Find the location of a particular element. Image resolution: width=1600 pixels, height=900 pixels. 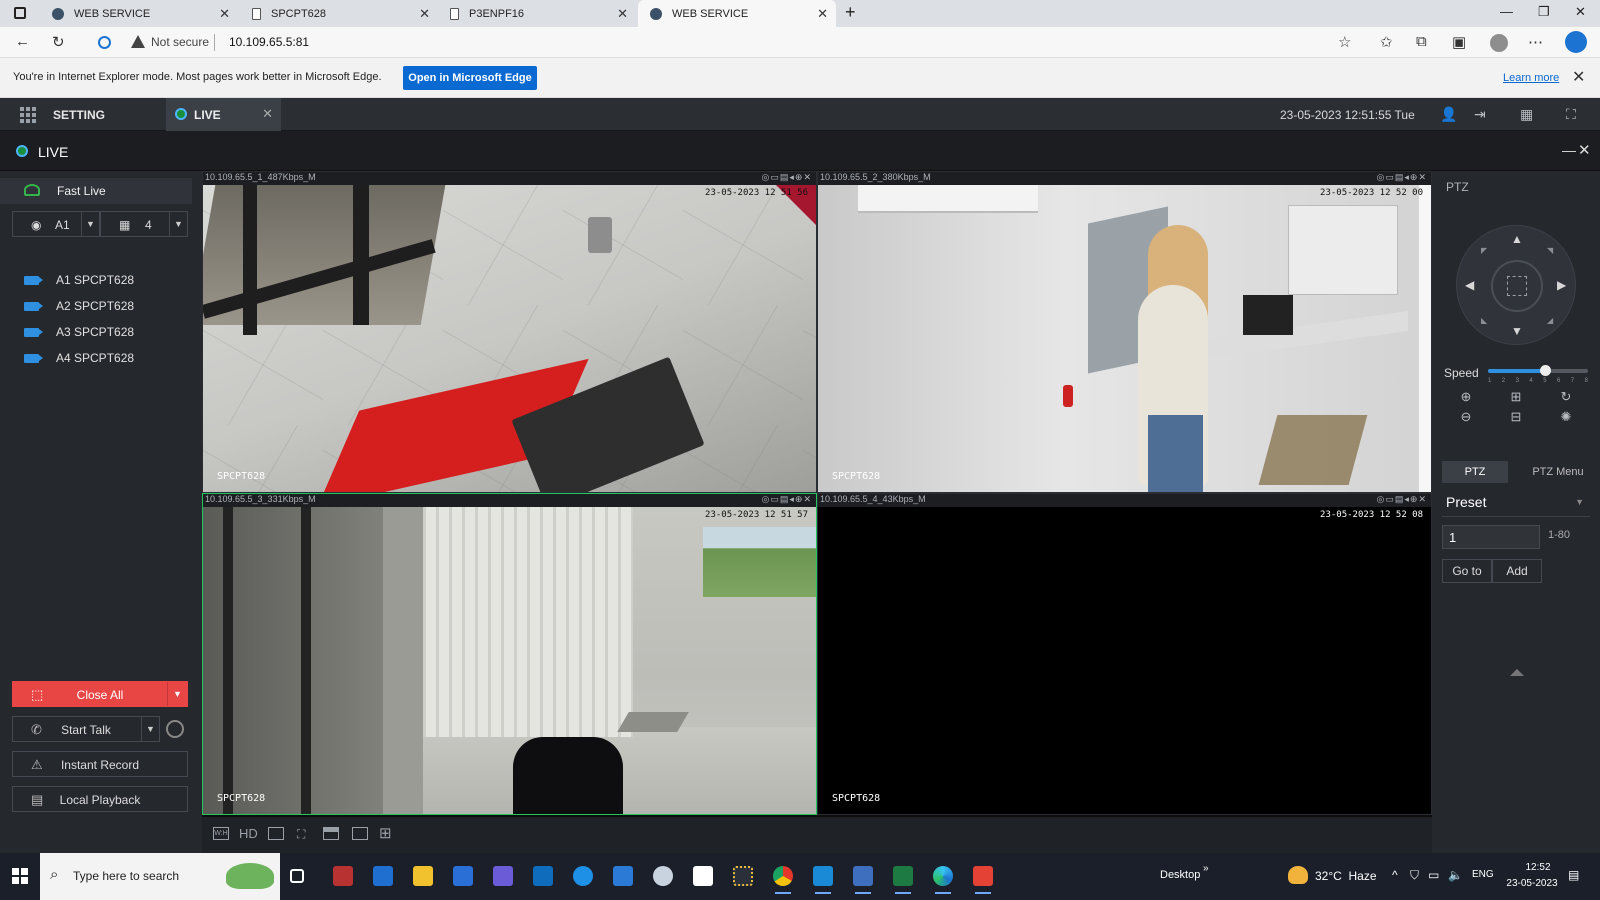

teams-icon is located at coordinates (503, 876).